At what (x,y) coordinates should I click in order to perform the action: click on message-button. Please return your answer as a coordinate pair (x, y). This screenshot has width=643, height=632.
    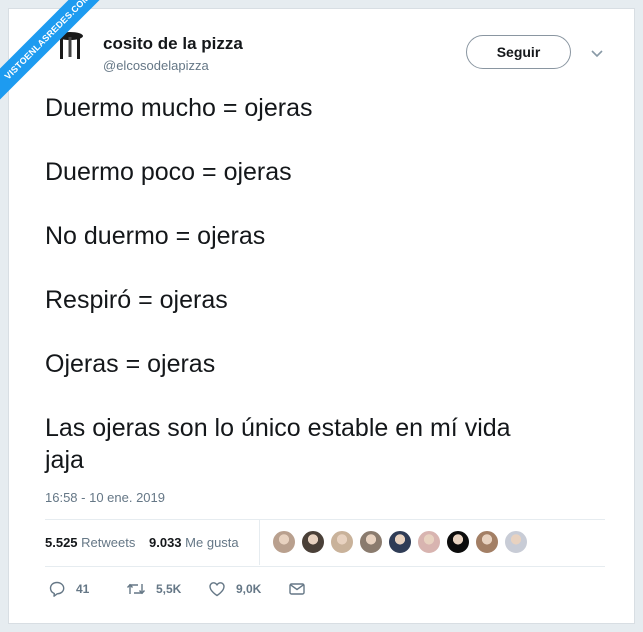
    Looking at the image, I should click on (297, 589).